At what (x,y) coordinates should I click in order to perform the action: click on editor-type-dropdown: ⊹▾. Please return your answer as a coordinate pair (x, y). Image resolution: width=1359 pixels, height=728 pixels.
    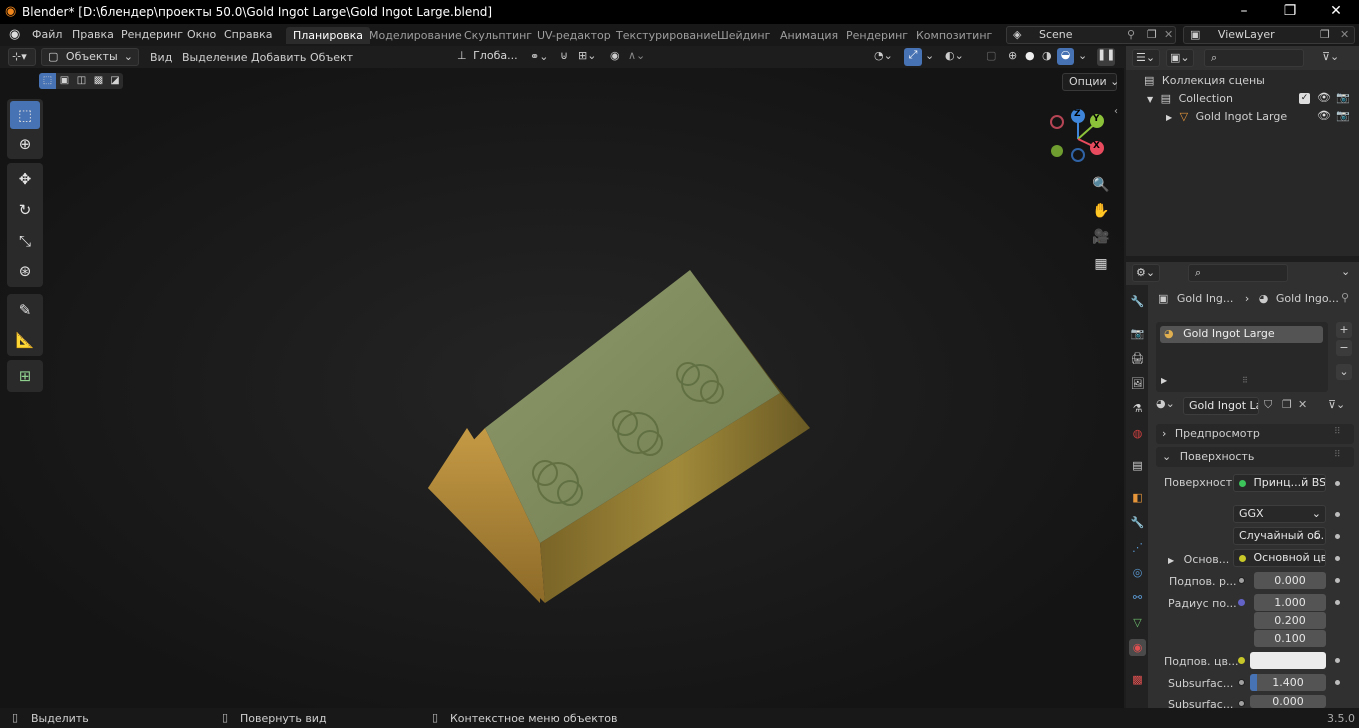
    Looking at the image, I should click on (22, 57).